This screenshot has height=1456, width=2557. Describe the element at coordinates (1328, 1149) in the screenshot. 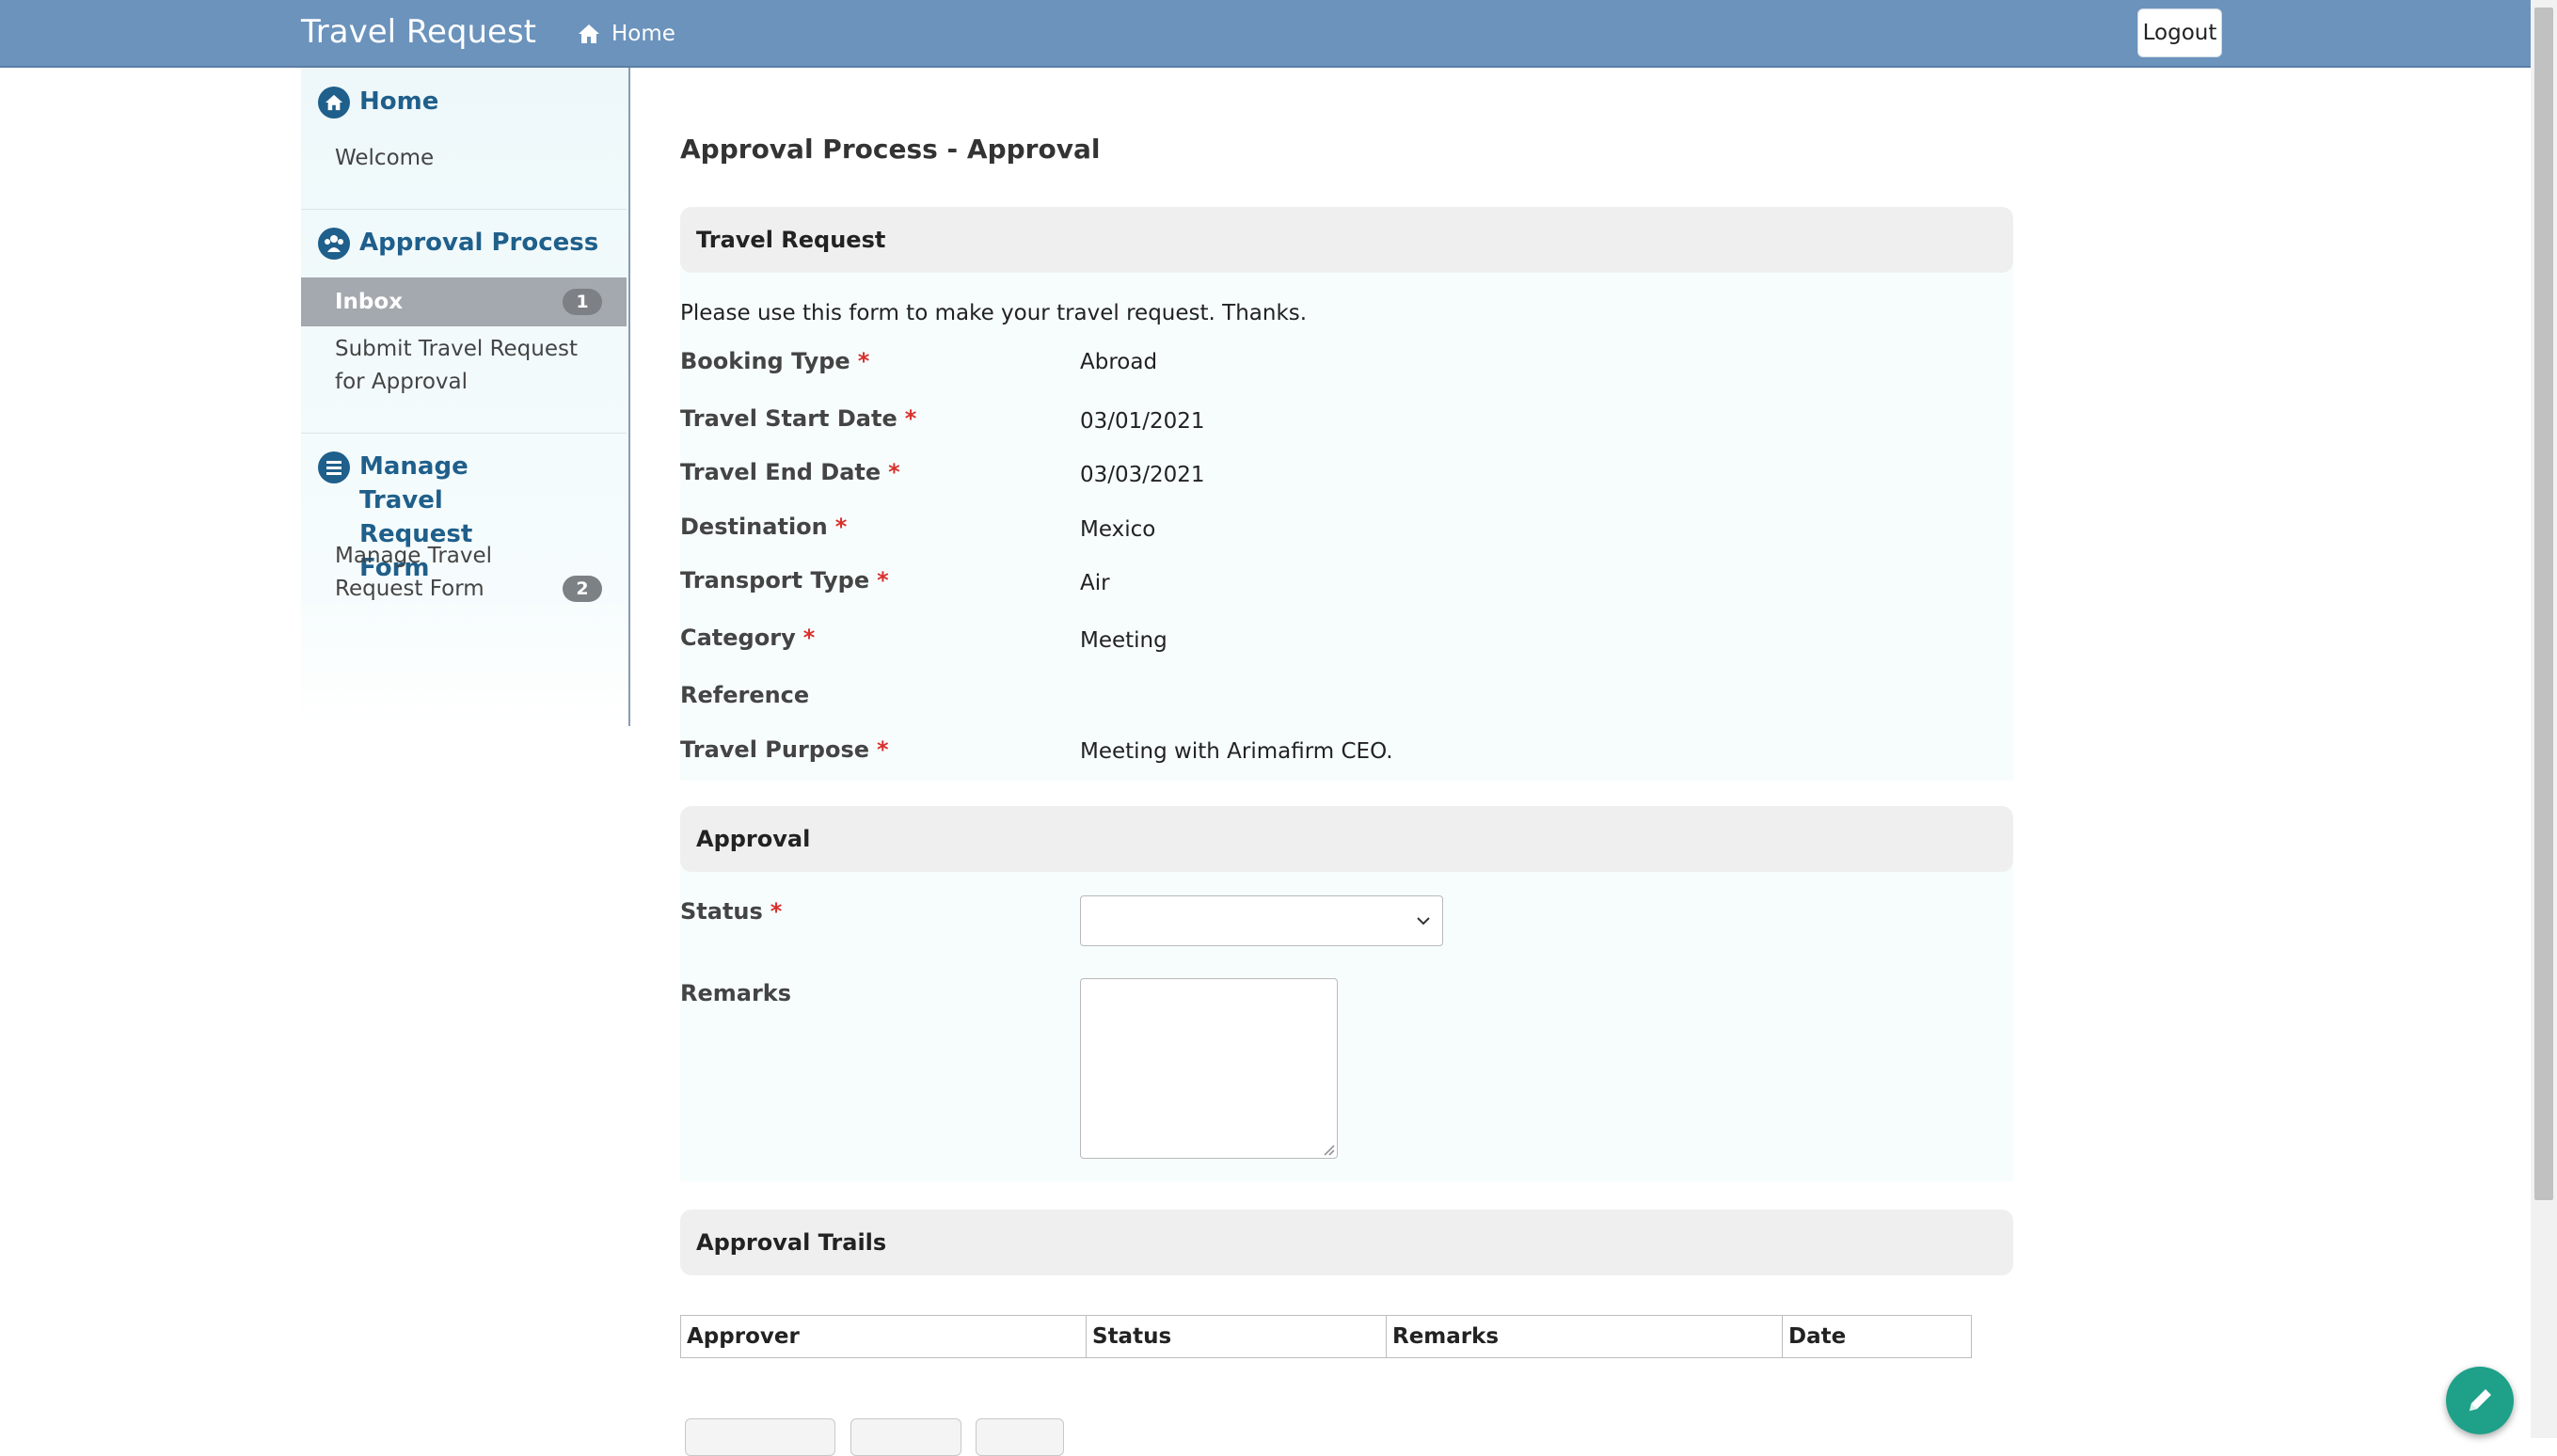

I see `resize-handle-icon` at that location.